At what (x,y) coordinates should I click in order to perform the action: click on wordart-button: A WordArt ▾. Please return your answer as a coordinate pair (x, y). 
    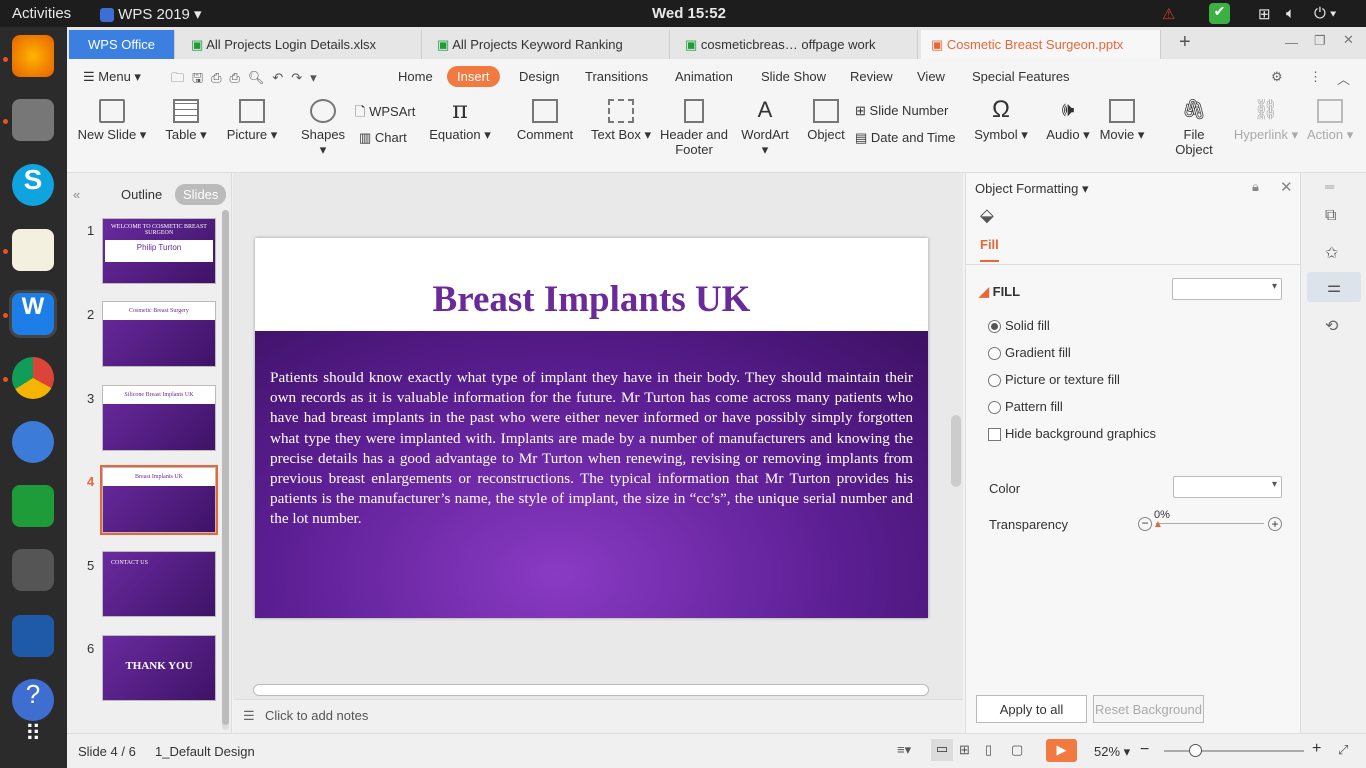
    Looking at the image, I should click on (765, 125).